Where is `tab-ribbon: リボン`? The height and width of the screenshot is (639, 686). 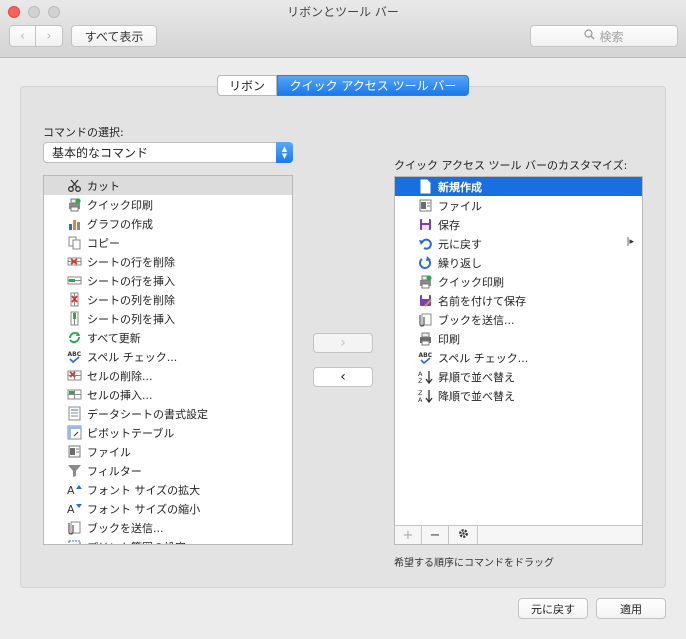 tab-ribbon: リボン is located at coordinates (247, 85).